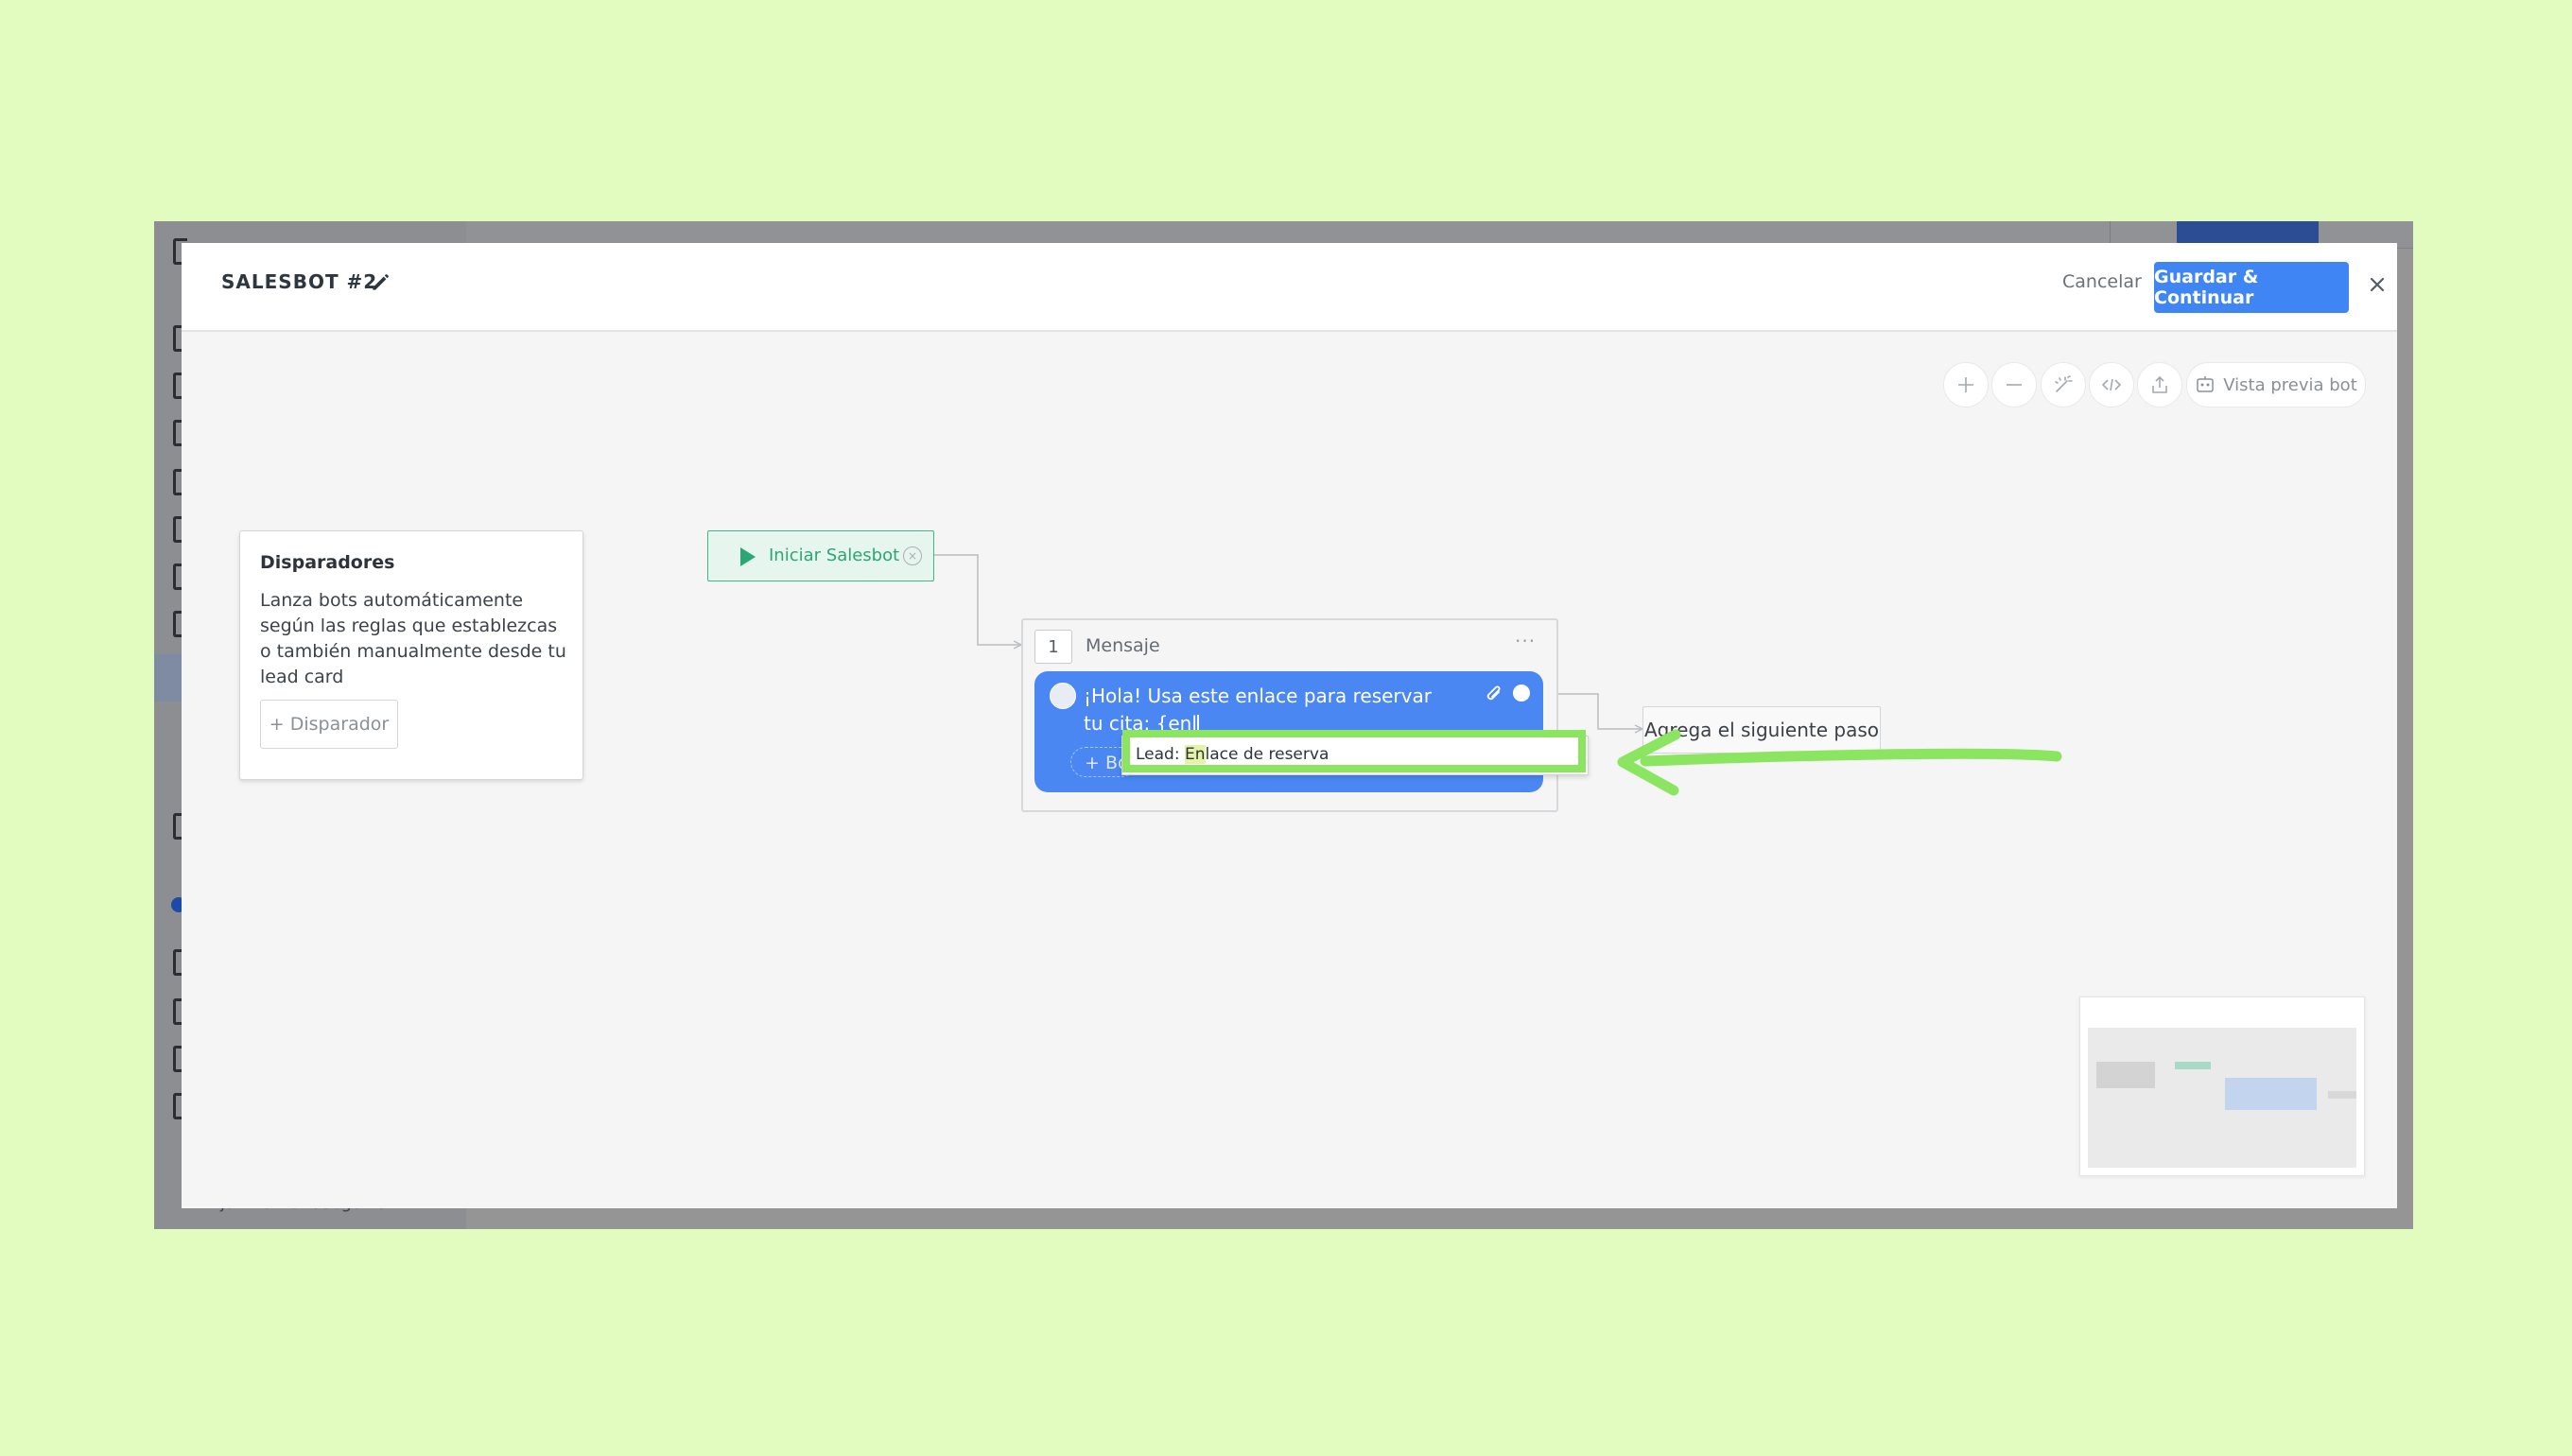 This screenshot has height=1456, width=2572. What do you see at coordinates (1521, 693) in the screenshot?
I see `output-port` at bounding box center [1521, 693].